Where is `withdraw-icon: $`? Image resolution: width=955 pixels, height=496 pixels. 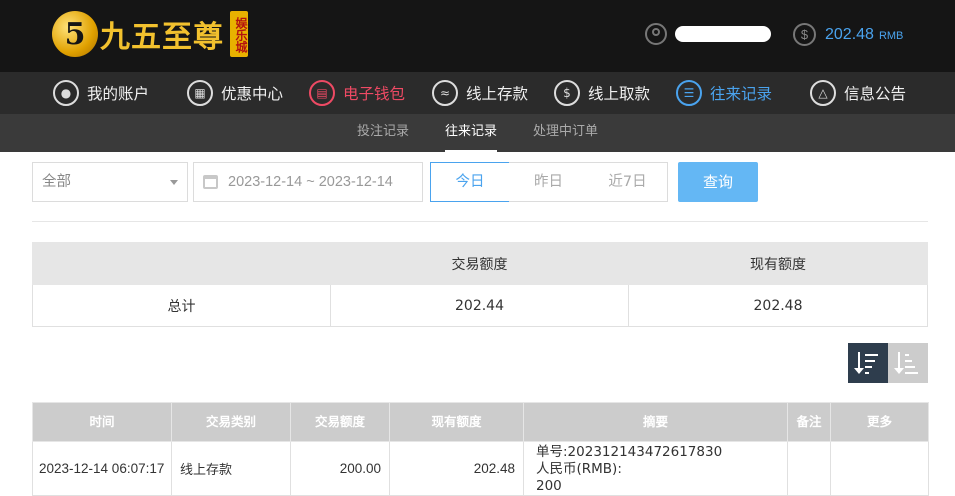 withdraw-icon: $ is located at coordinates (567, 93).